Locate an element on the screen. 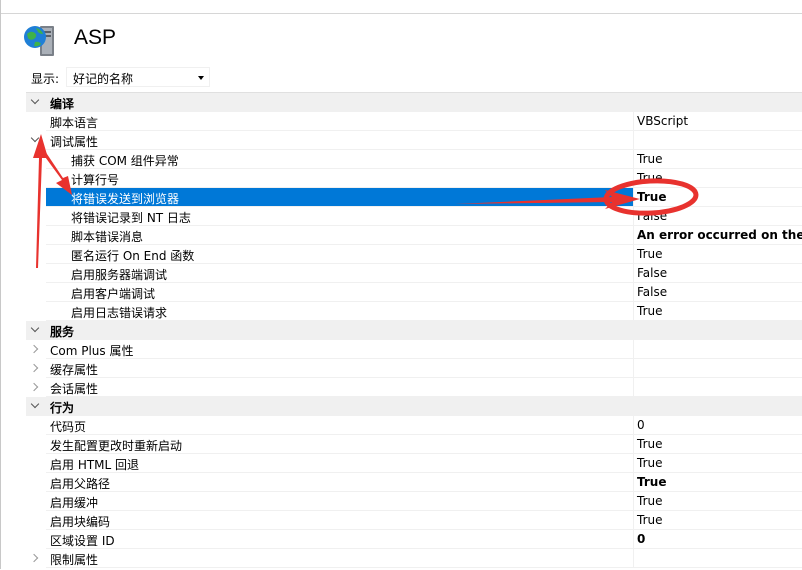 This screenshot has width=802, height=570. property-row: 脚本错误消息 An error occurred on the se is located at coordinates (414, 235).